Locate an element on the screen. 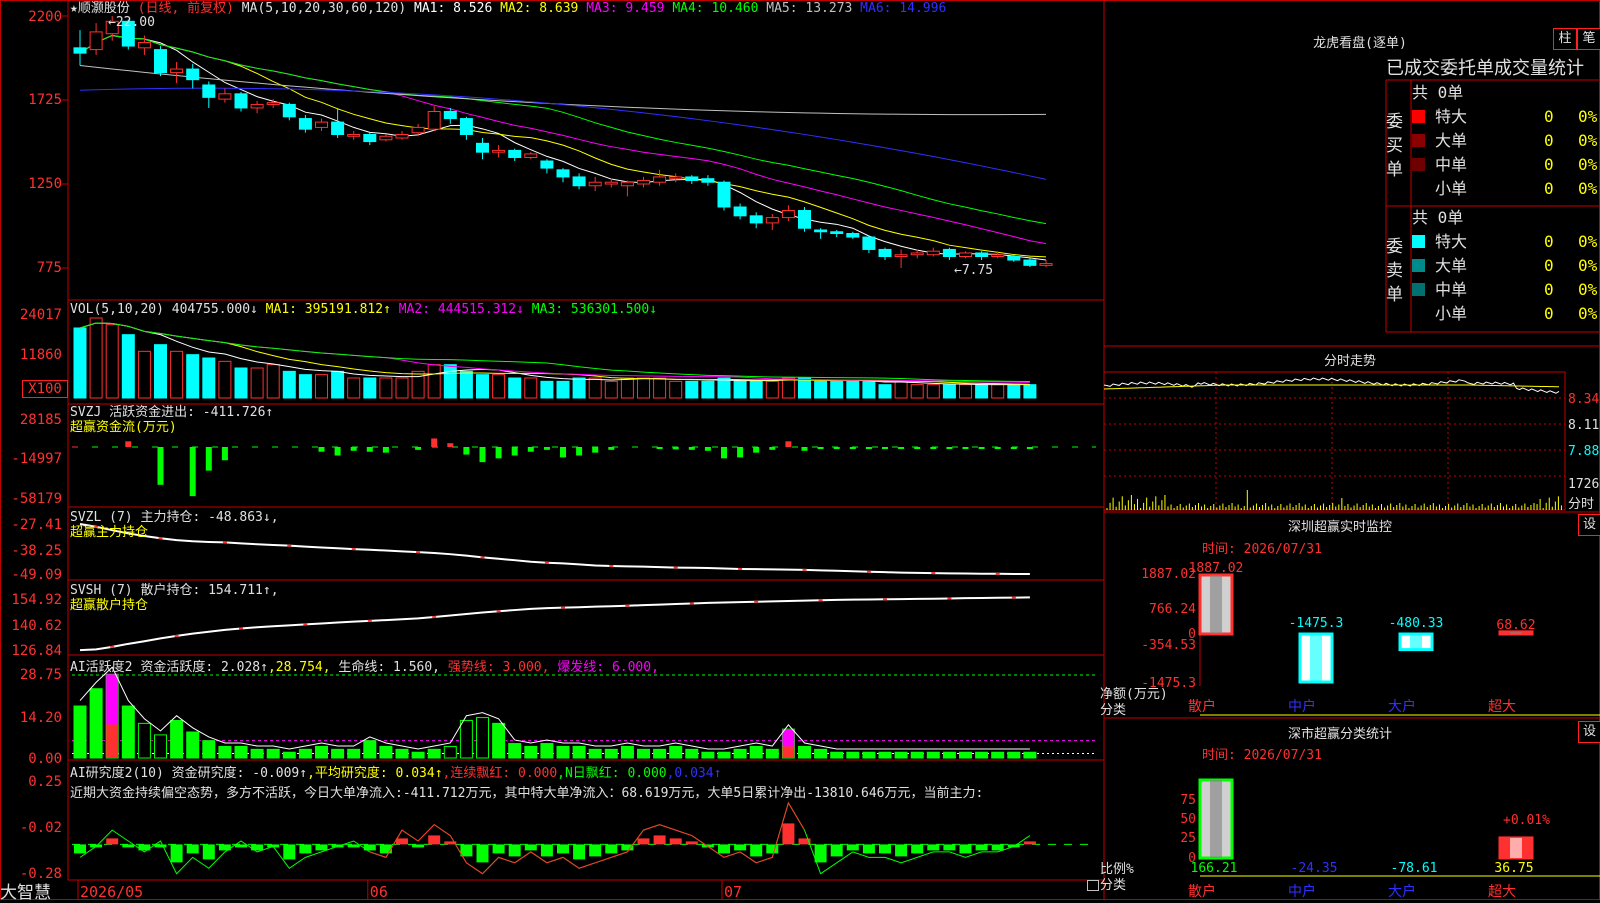  fenshi-title: 分时走势 is located at coordinates (1350, 359).